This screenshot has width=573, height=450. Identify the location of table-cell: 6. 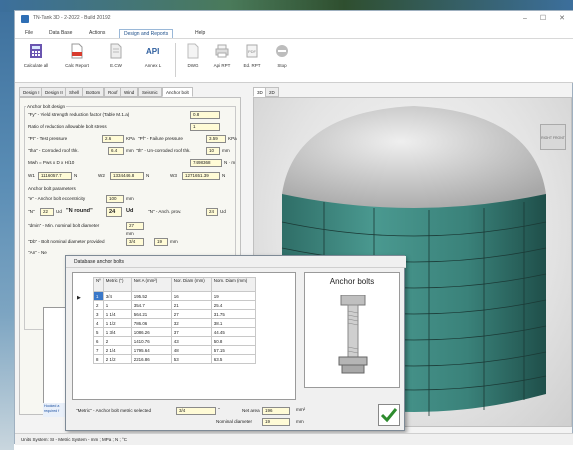
(98, 341).